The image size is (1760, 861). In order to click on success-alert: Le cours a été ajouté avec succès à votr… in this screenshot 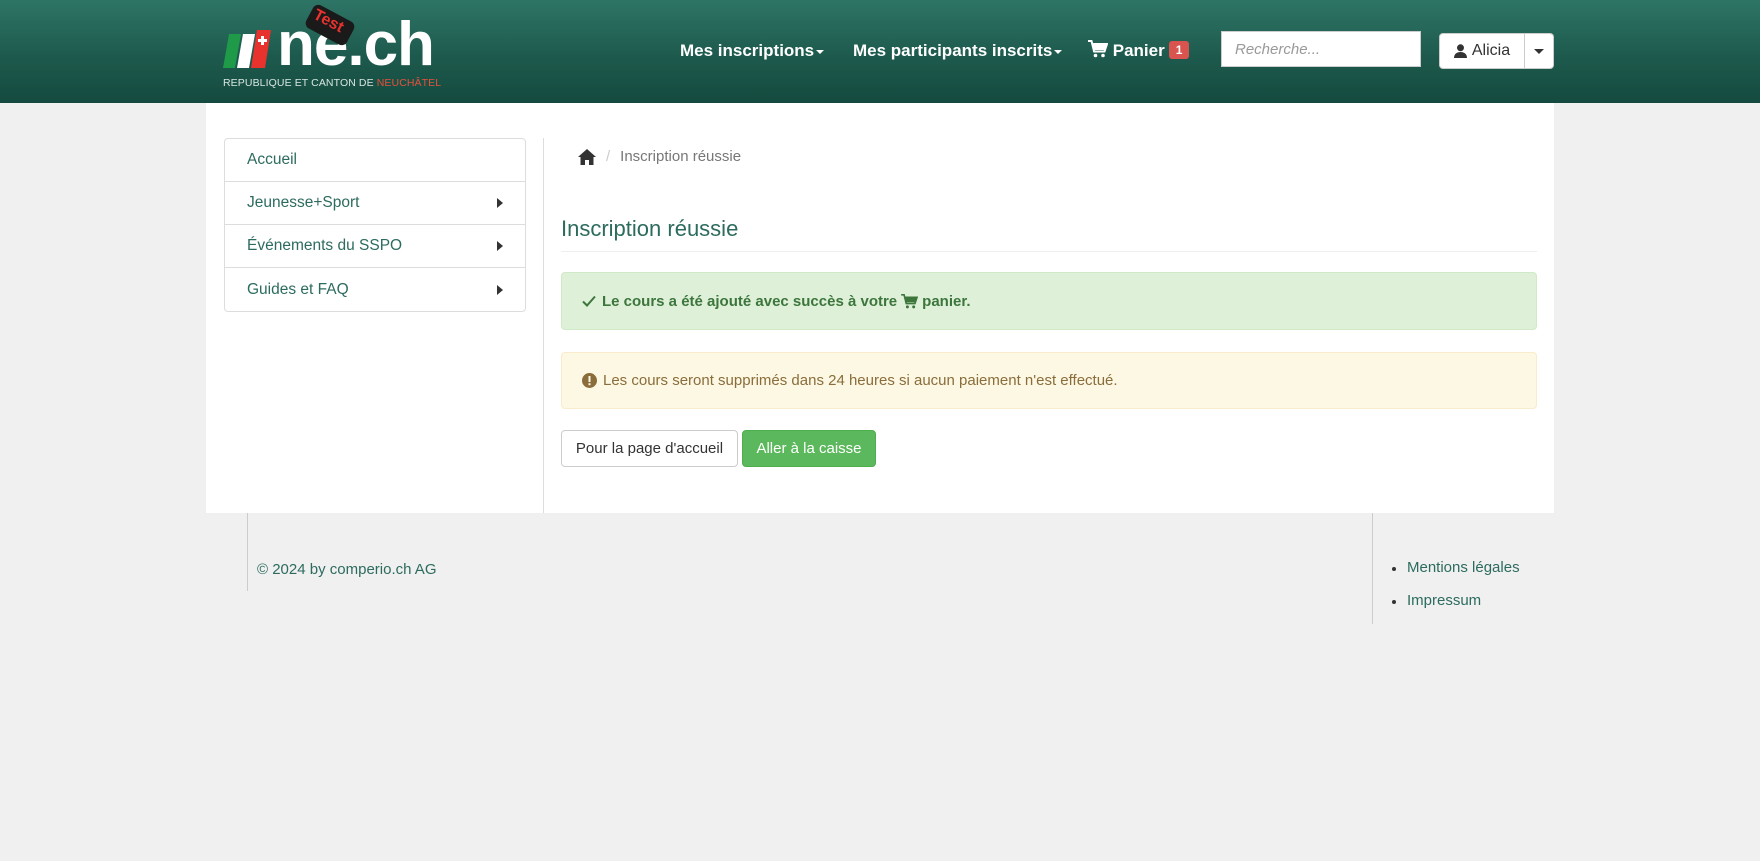, I will do `click(1049, 301)`.